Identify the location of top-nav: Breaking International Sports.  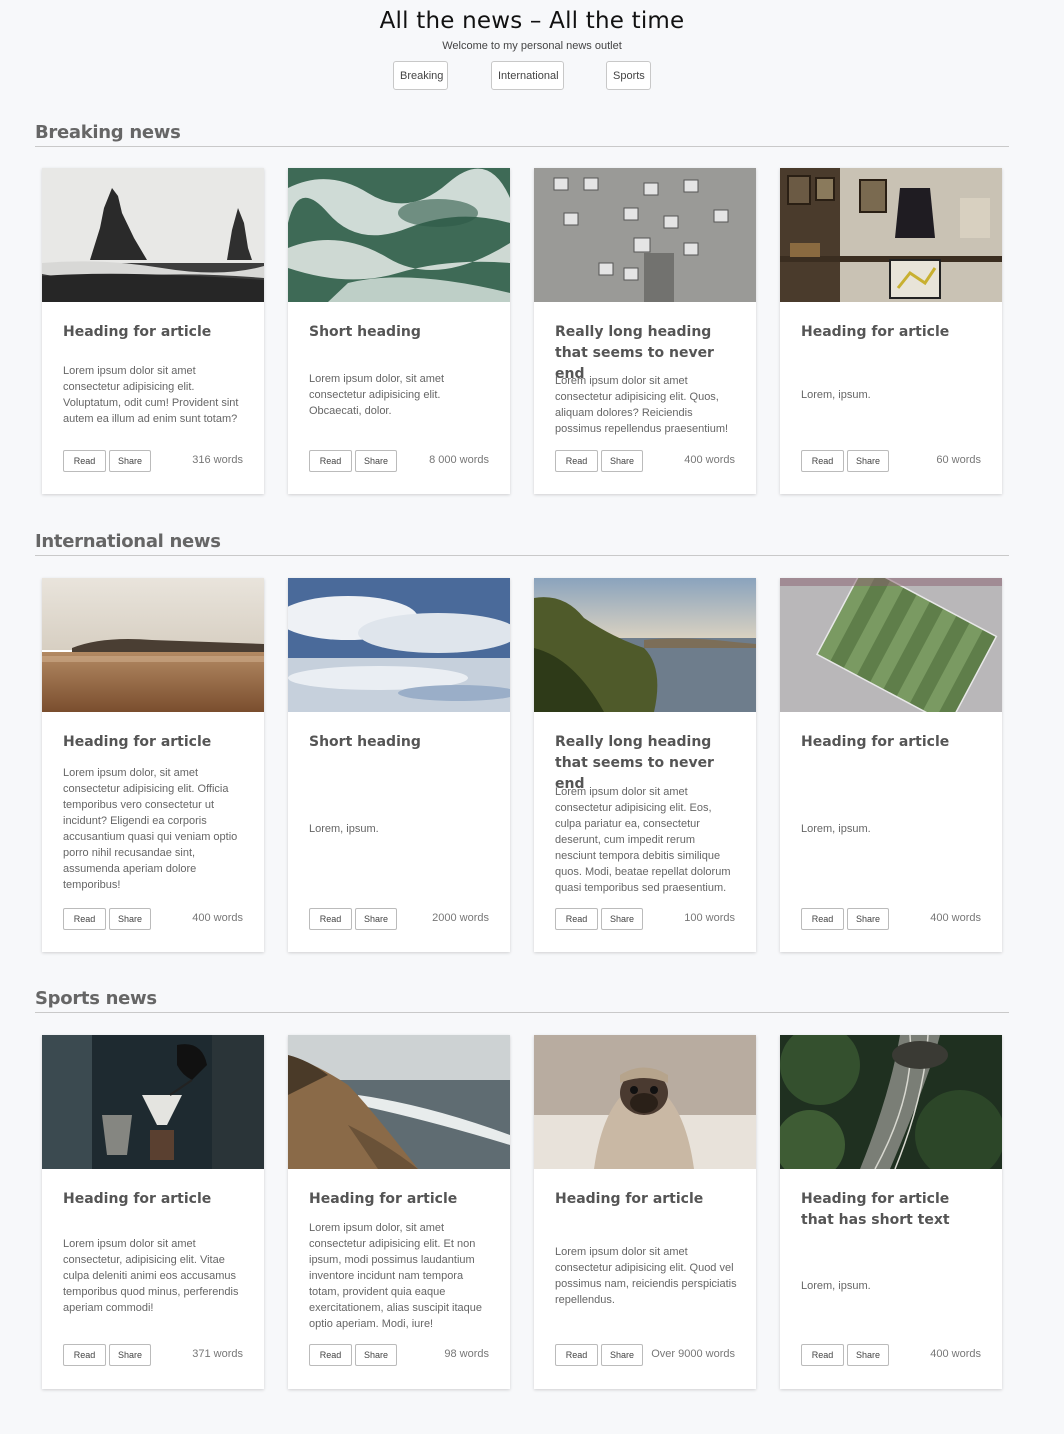
(532, 76).